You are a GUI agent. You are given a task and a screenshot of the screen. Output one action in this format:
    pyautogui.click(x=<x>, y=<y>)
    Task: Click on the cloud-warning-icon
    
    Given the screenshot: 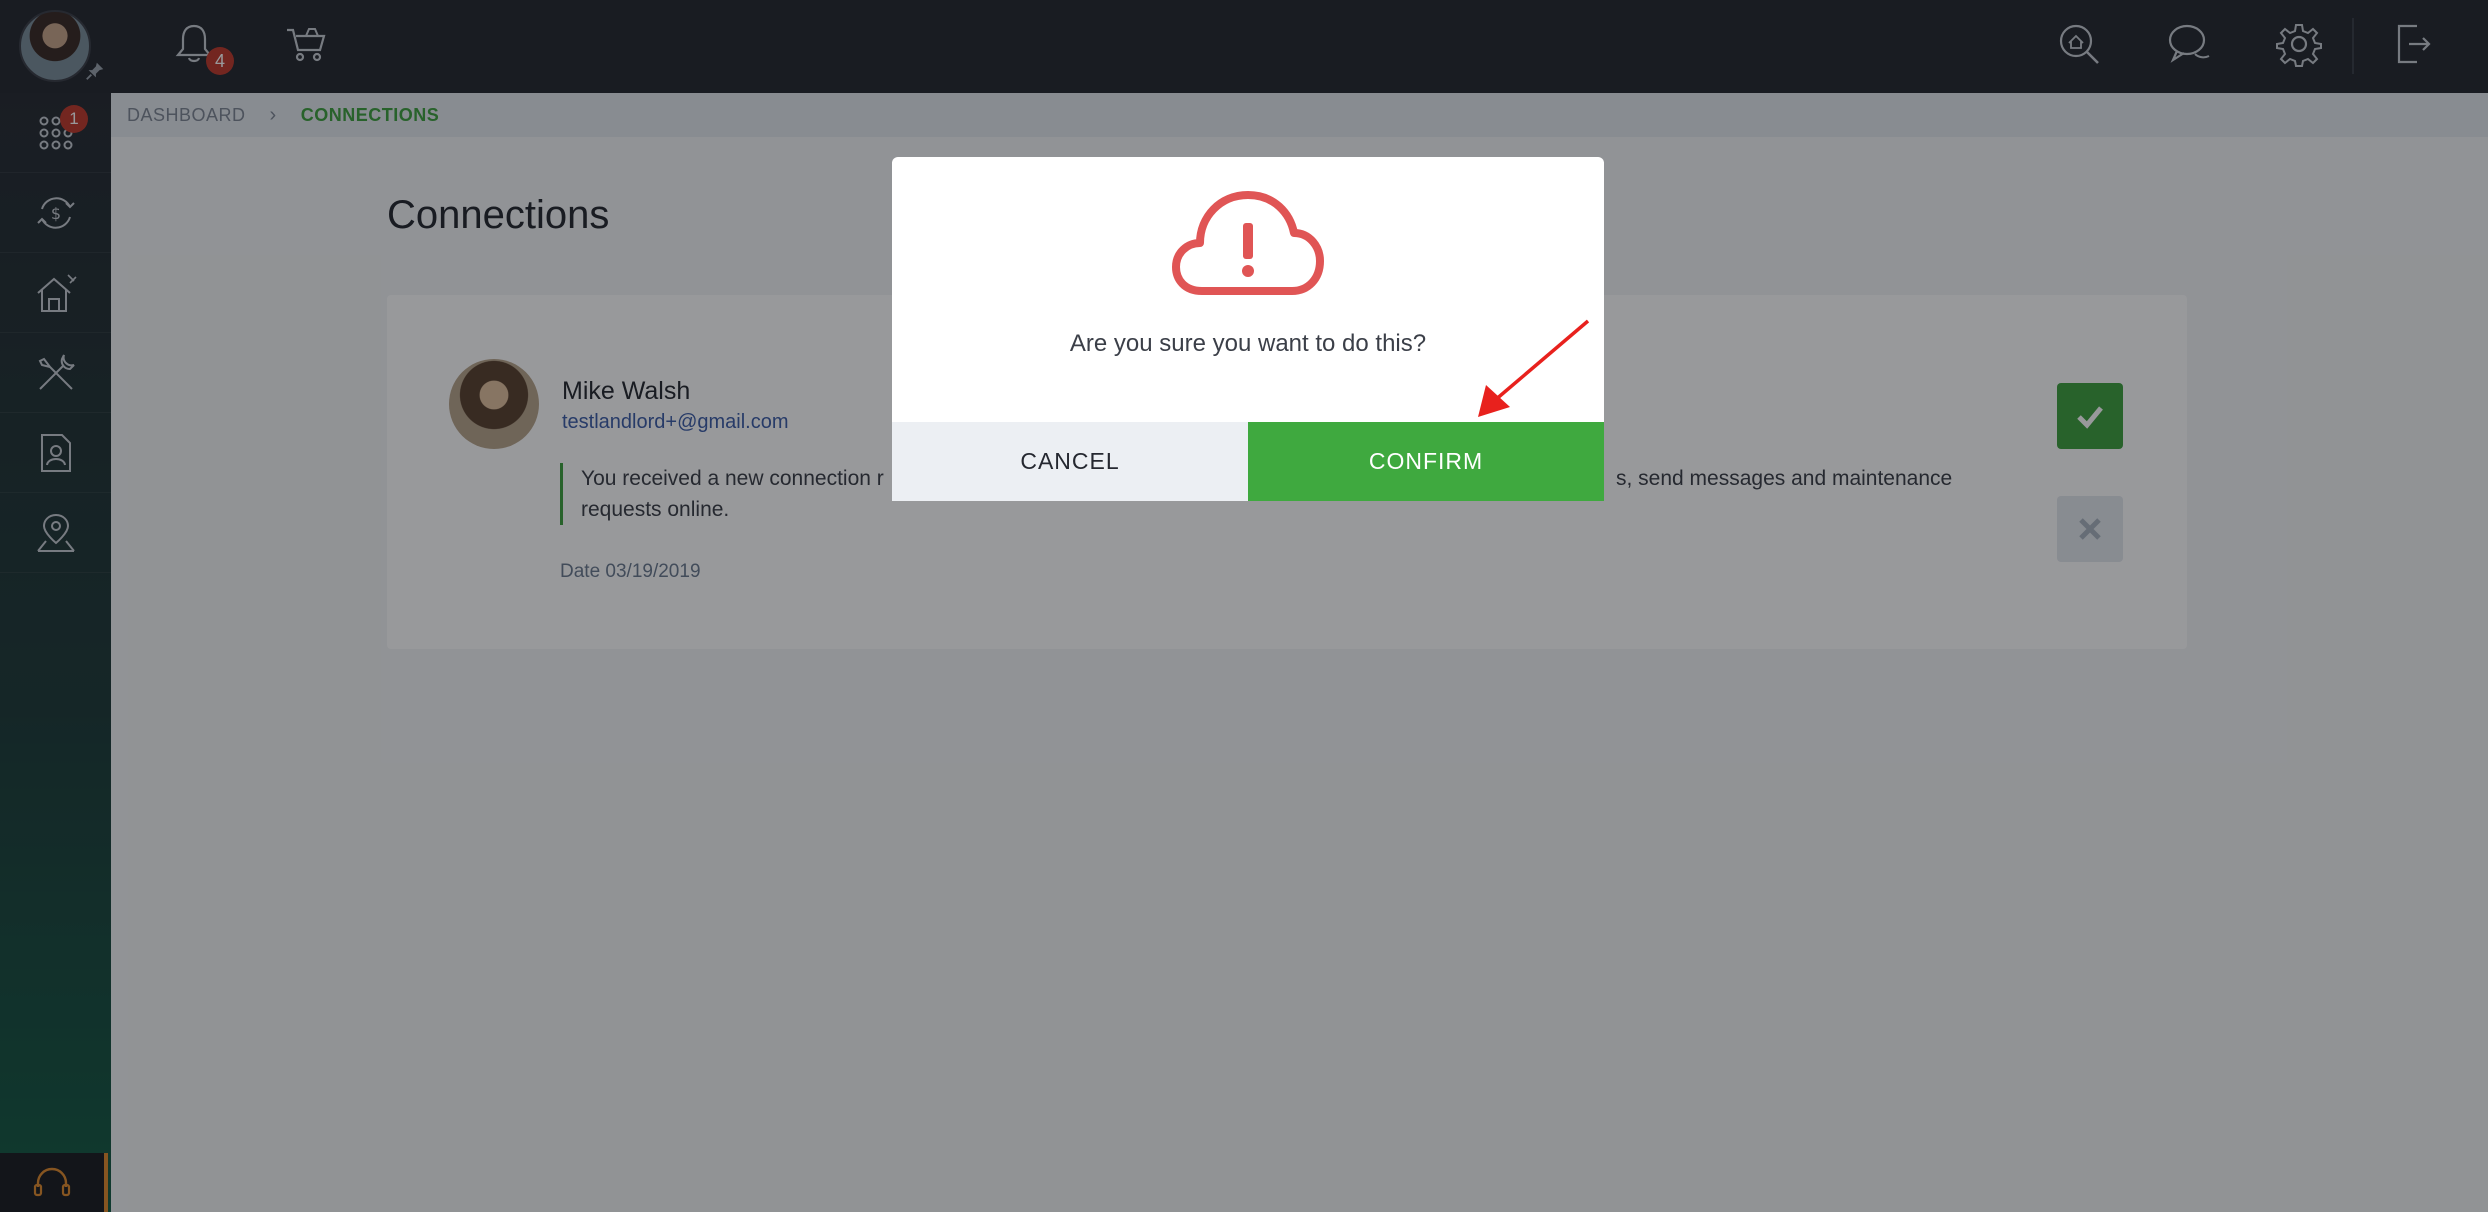 What is the action you would take?
    pyautogui.click(x=1248, y=243)
    